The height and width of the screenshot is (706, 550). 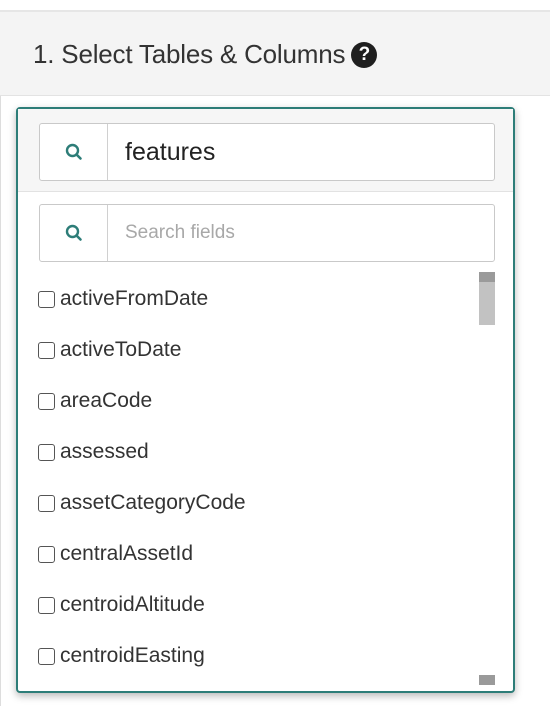 I want to click on table-search-icon-cell, so click(x=74, y=152).